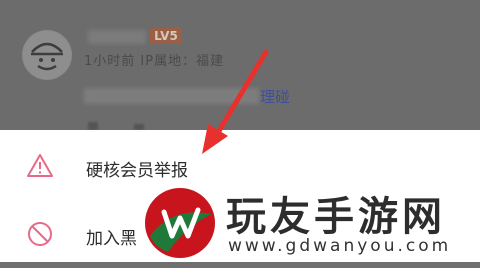 The width and height of the screenshot is (480, 268). I want to click on action-icon-blurred, so click(93, 126).